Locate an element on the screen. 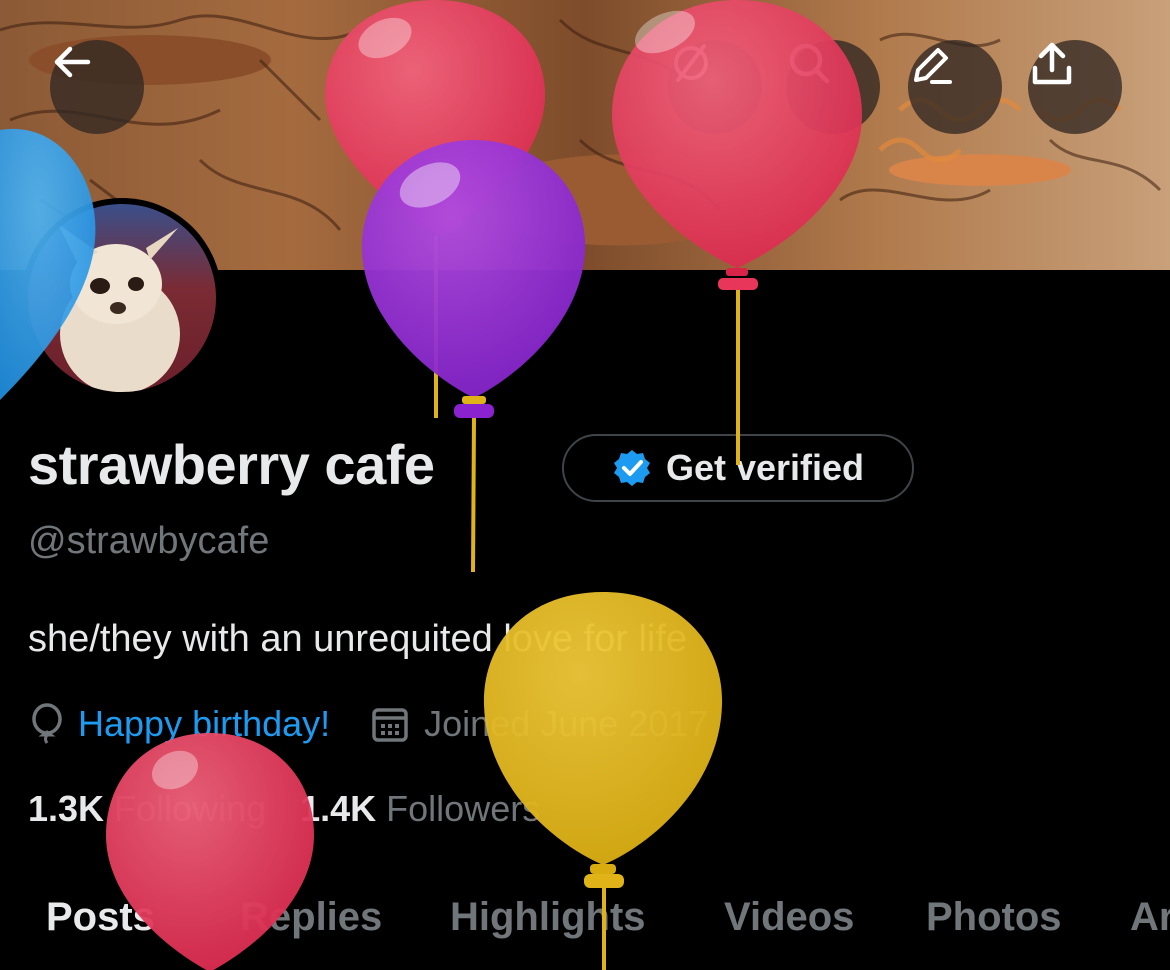 The width and height of the screenshot is (1170, 970). get-verified-label: Get verified is located at coordinates (765, 467).